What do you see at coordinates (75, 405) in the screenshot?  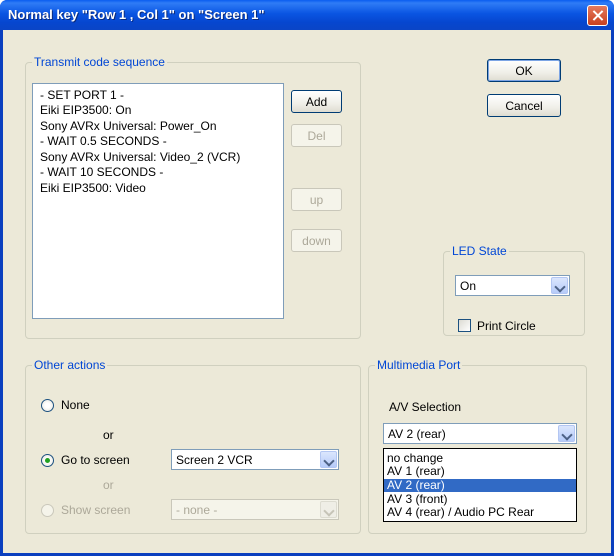 I see `none-label: None` at bounding box center [75, 405].